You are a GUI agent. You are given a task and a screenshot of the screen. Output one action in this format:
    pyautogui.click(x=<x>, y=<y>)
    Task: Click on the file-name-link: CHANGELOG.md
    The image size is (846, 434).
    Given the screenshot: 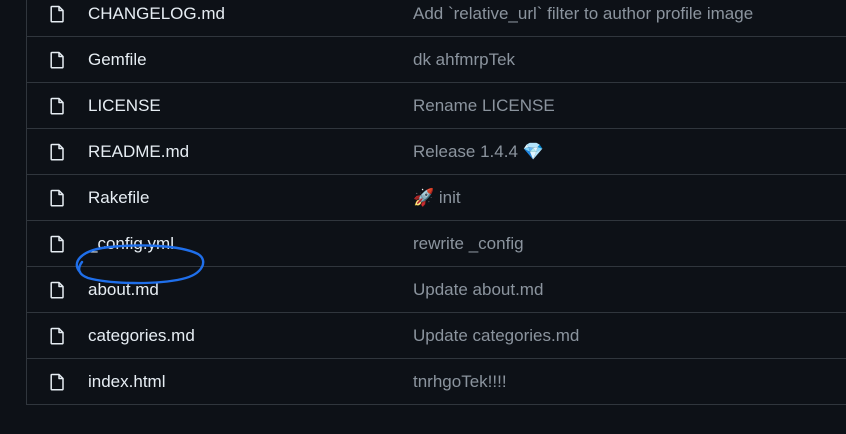 What is the action you would take?
    pyautogui.click(x=156, y=14)
    